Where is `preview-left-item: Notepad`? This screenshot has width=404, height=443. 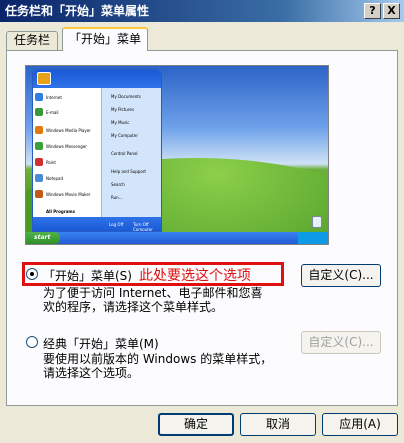
preview-left-item: Notepad is located at coordinates (54, 178).